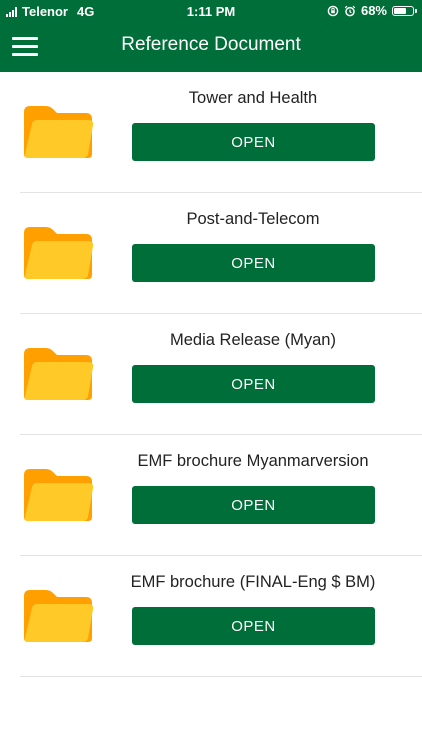 The height and width of the screenshot is (750, 422). I want to click on page-title: Reference Document, so click(211, 44).